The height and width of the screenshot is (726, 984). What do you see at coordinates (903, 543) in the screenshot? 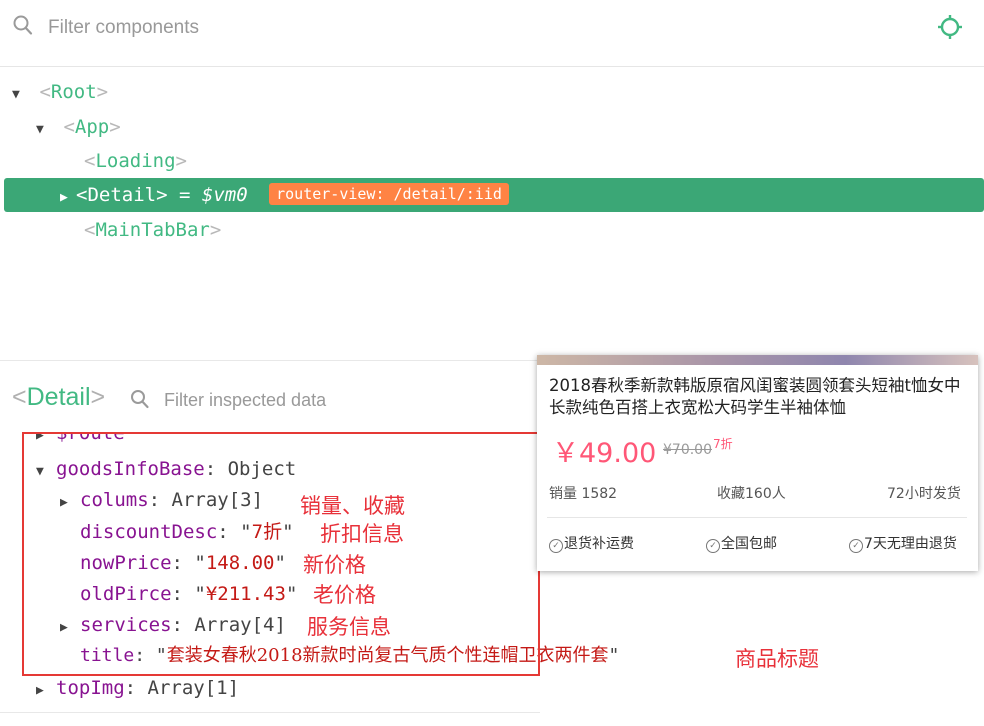
I see `service-item: ✓ 7天无理由退货` at bounding box center [903, 543].